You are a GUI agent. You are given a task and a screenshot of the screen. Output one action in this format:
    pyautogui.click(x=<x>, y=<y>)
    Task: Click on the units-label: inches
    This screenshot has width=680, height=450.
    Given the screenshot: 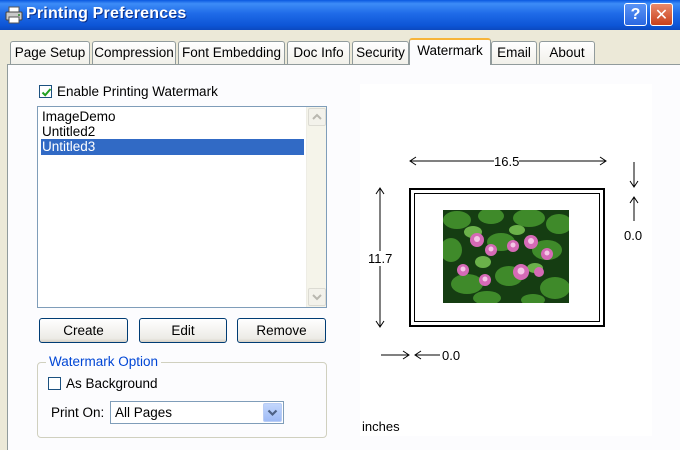 What is the action you would take?
    pyautogui.click(x=381, y=426)
    